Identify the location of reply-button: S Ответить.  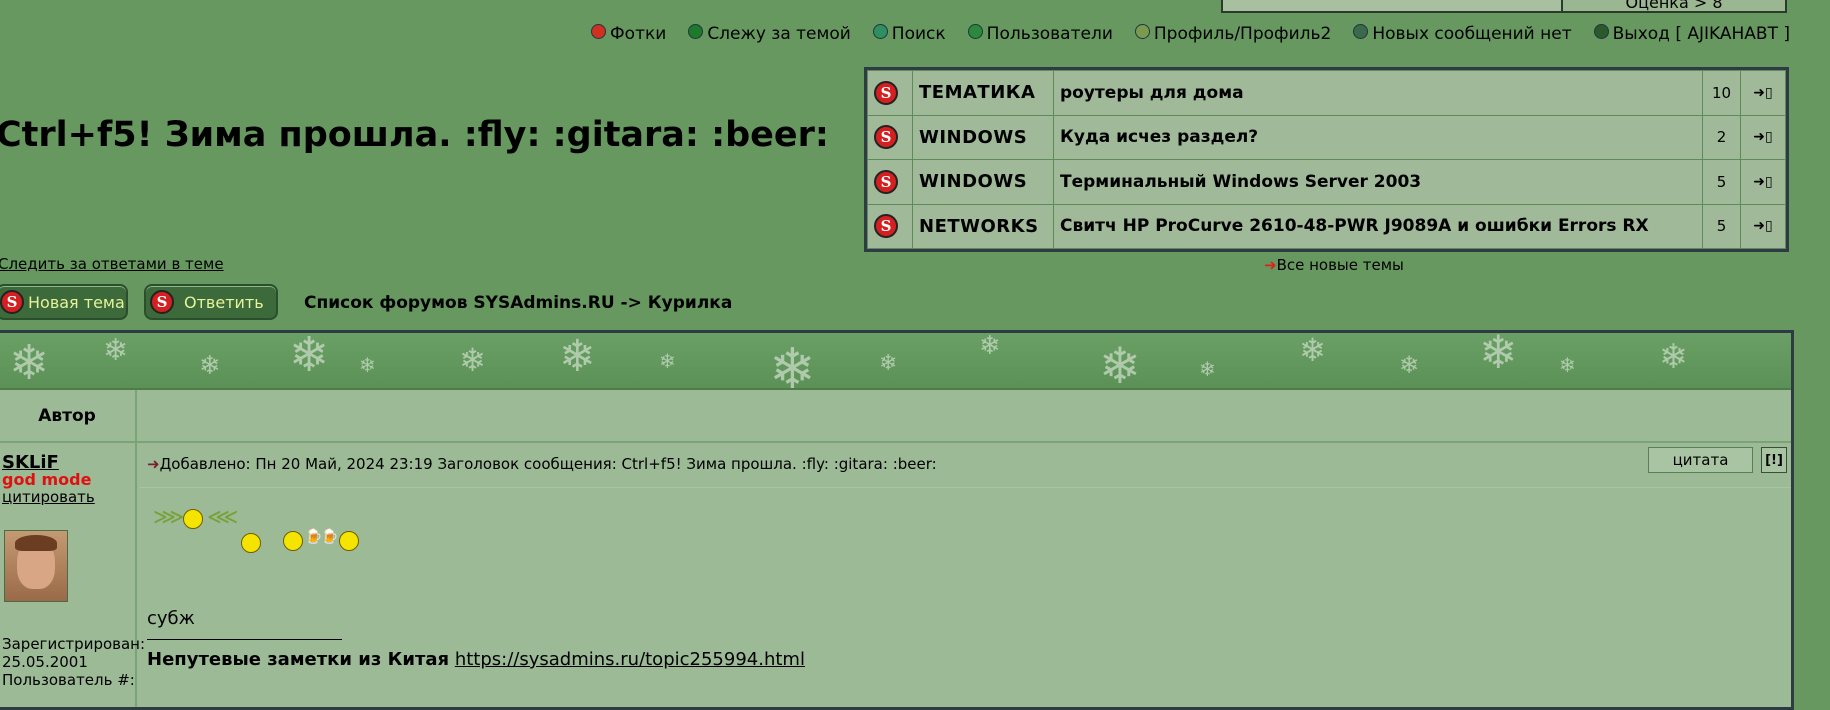
(211, 302).